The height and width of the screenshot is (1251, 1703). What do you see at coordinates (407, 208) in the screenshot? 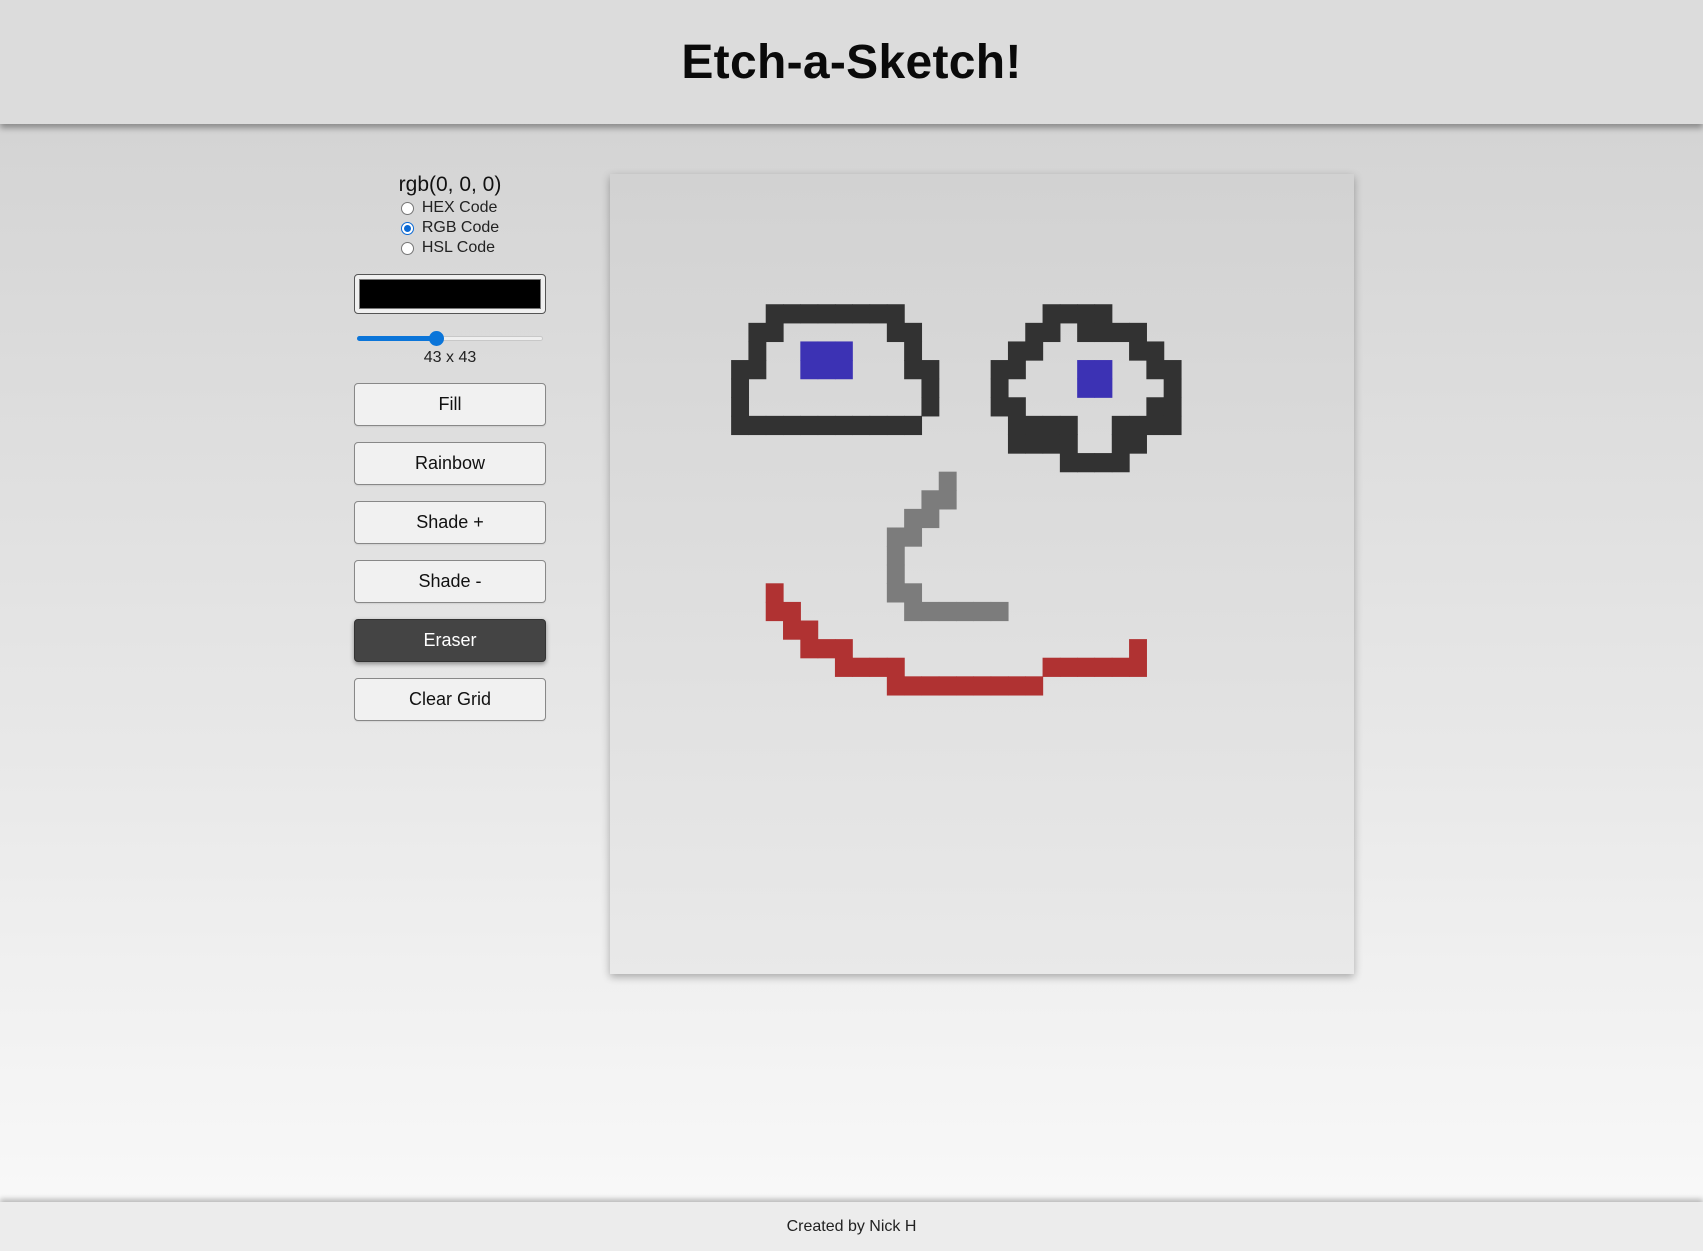
I see `hex-radio` at bounding box center [407, 208].